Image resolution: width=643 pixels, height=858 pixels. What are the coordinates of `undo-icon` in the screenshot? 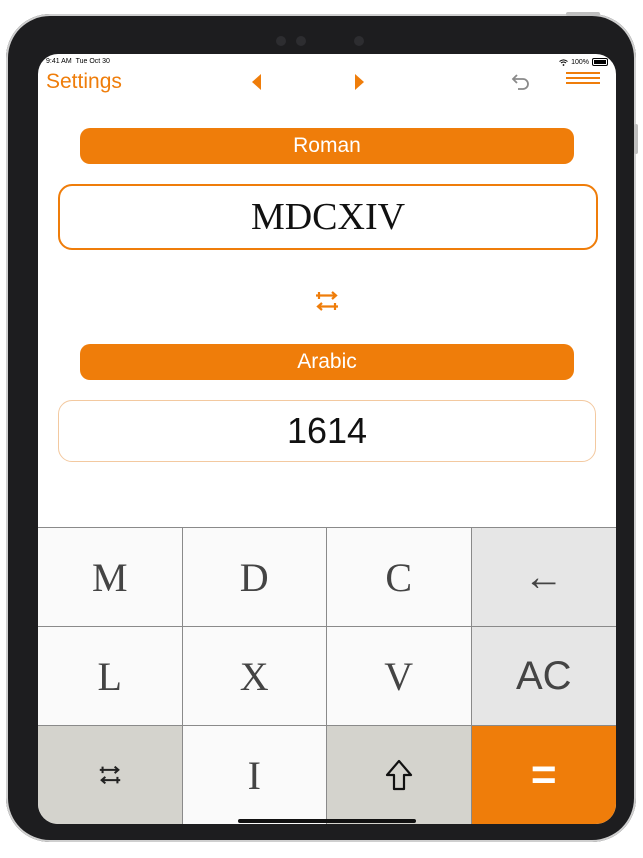 It's located at (520, 82).